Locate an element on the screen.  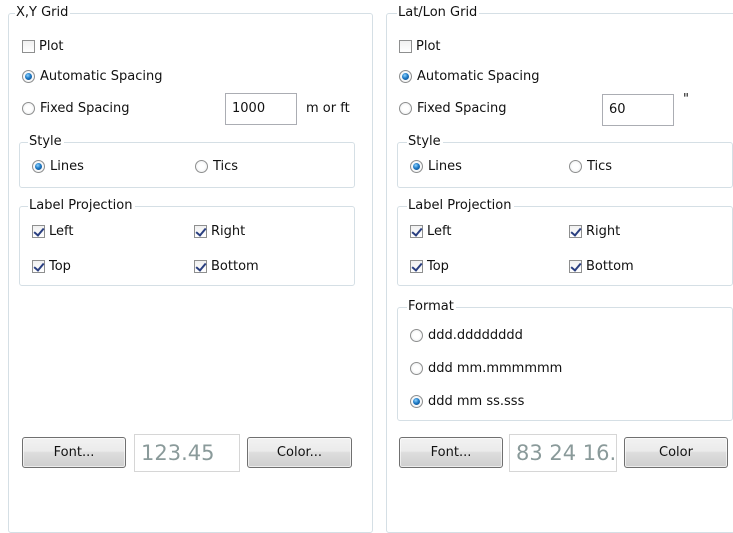
latlon-format-title: Format is located at coordinates (431, 306).